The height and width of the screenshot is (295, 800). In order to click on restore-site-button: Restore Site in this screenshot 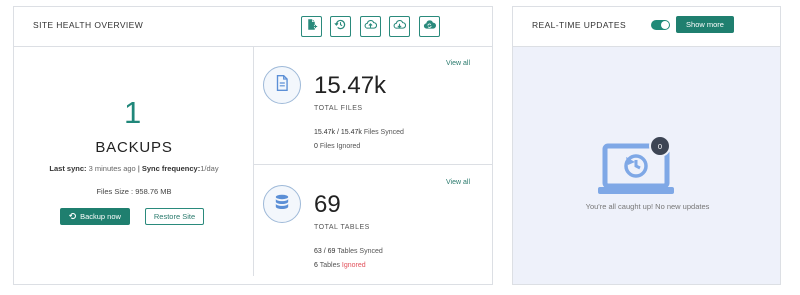, I will do `click(174, 216)`.